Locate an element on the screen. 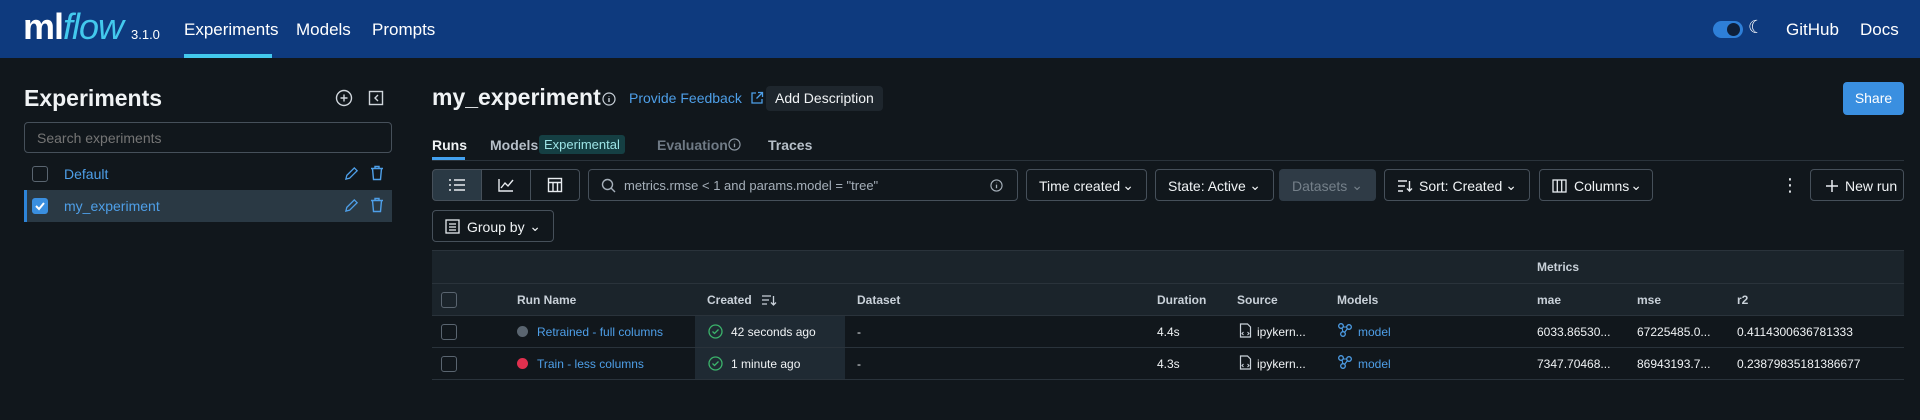  column-header-mae: mae is located at coordinates (1549, 300).